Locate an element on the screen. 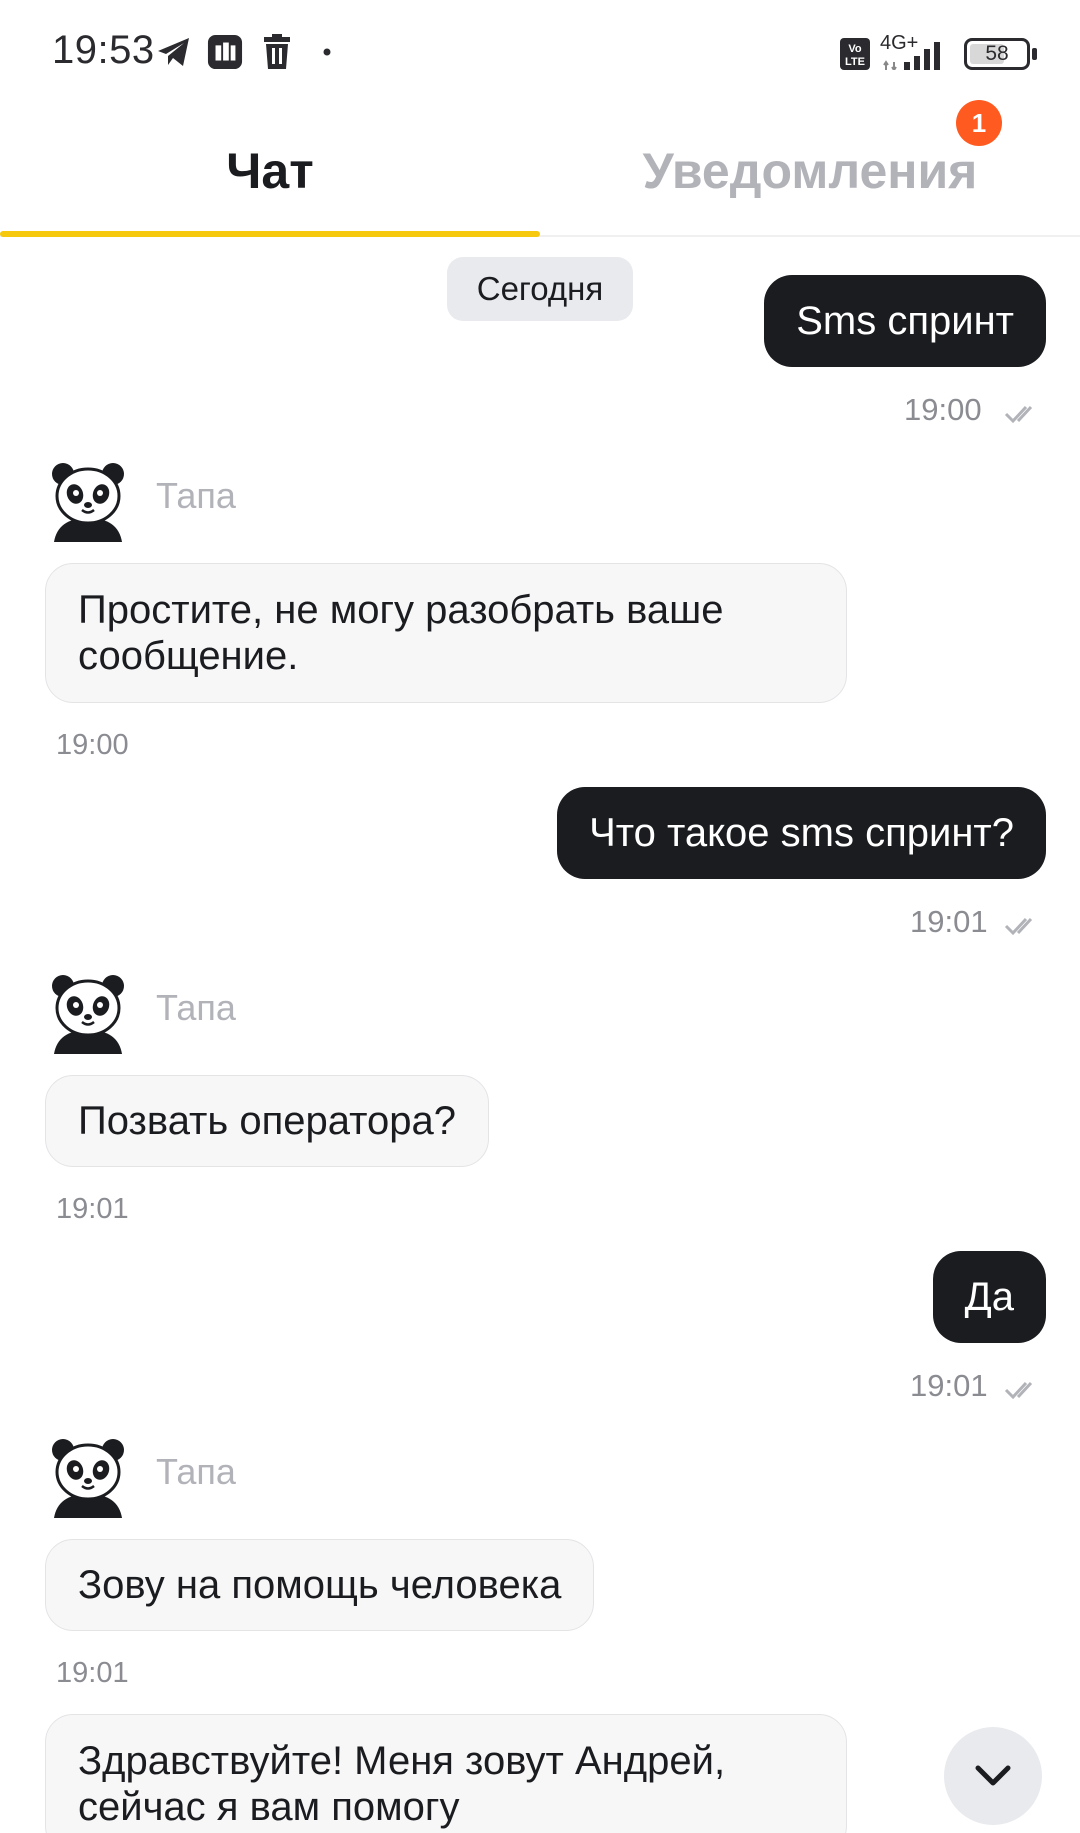 The height and width of the screenshot is (1833, 1080). volte-icon: Vo LTE is located at coordinates (855, 54).